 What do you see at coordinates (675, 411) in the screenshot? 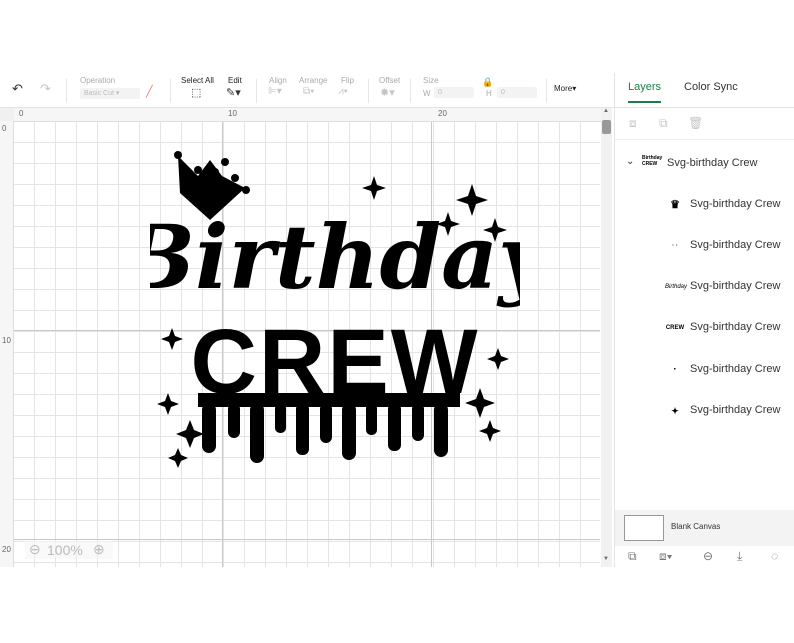
I see `layer-thumbnail: ✦` at bounding box center [675, 411].